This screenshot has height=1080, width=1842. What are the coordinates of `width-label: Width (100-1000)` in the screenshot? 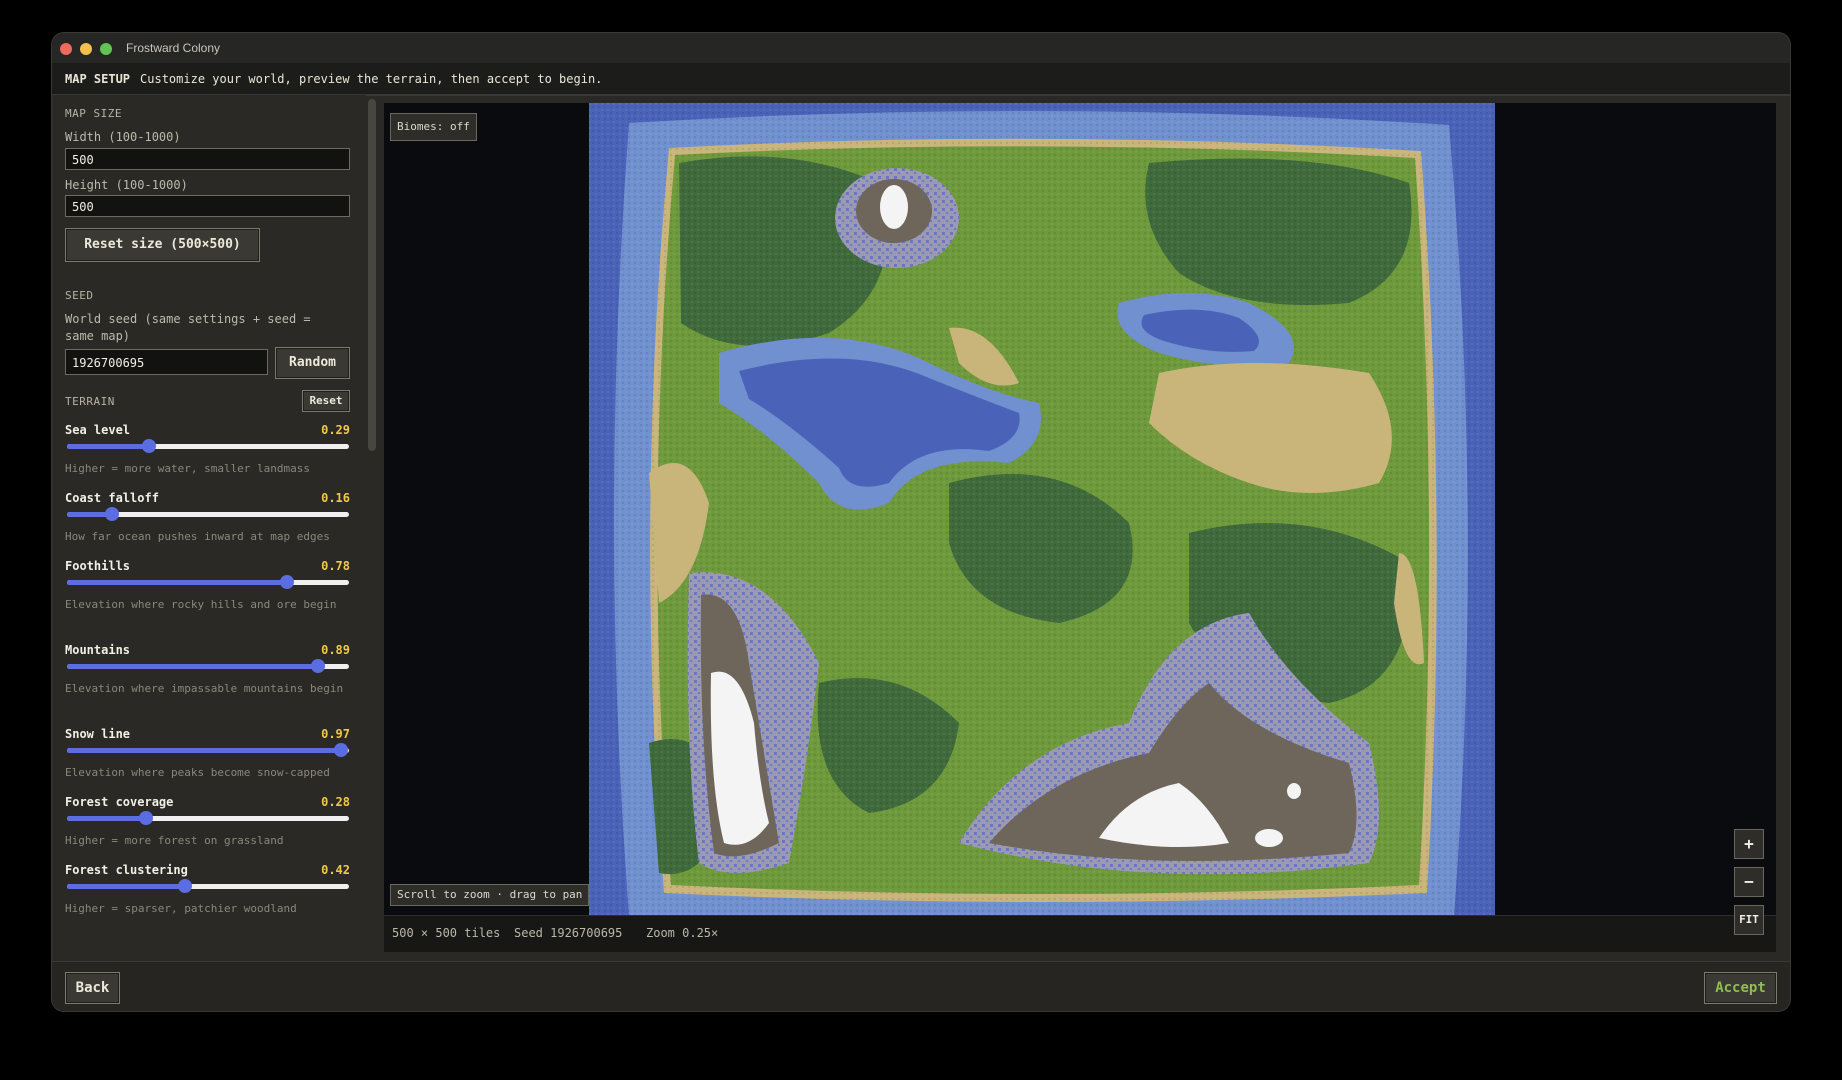 It's located at (123, 137).